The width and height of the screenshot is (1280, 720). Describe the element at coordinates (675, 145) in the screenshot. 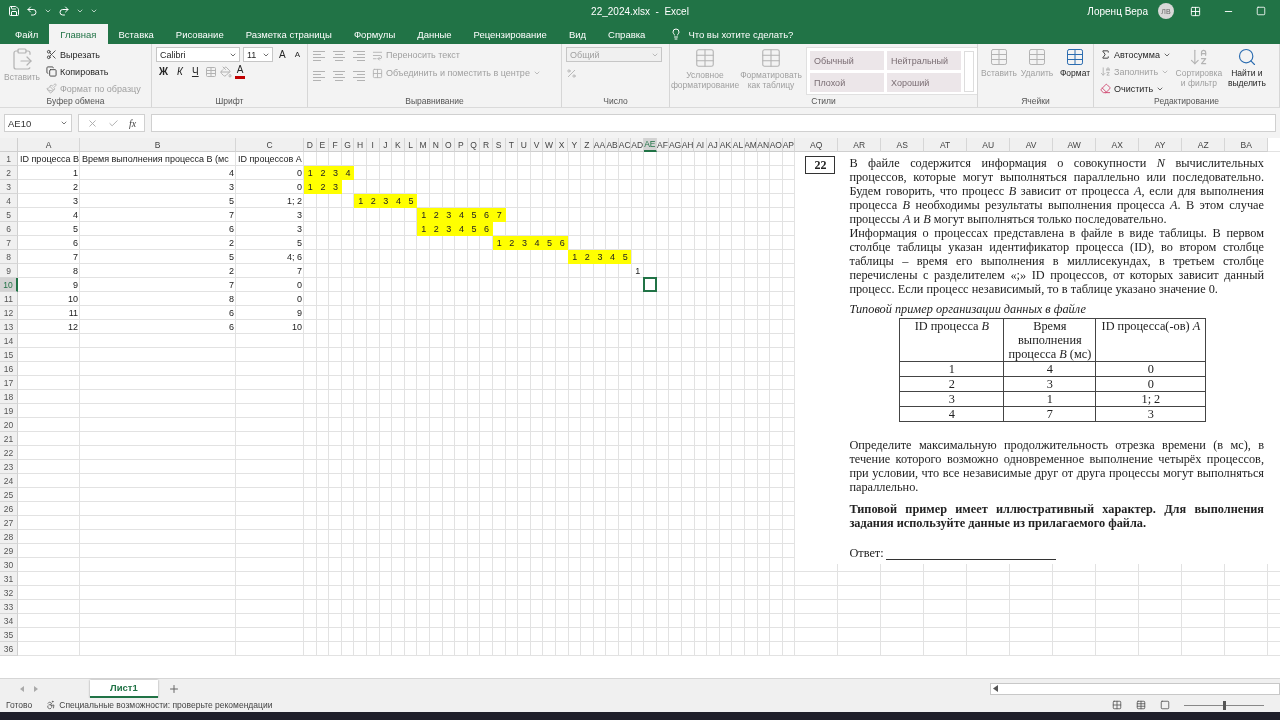

I see `column-header: AG` at that location.